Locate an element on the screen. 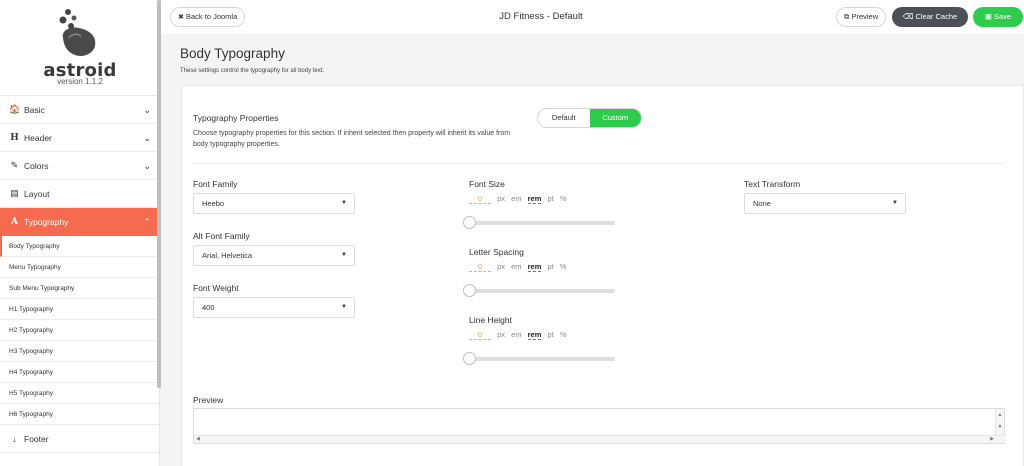 The width and height of the screenshot is (1024, 466). font-icon: A is located at coordinates (14, 222).